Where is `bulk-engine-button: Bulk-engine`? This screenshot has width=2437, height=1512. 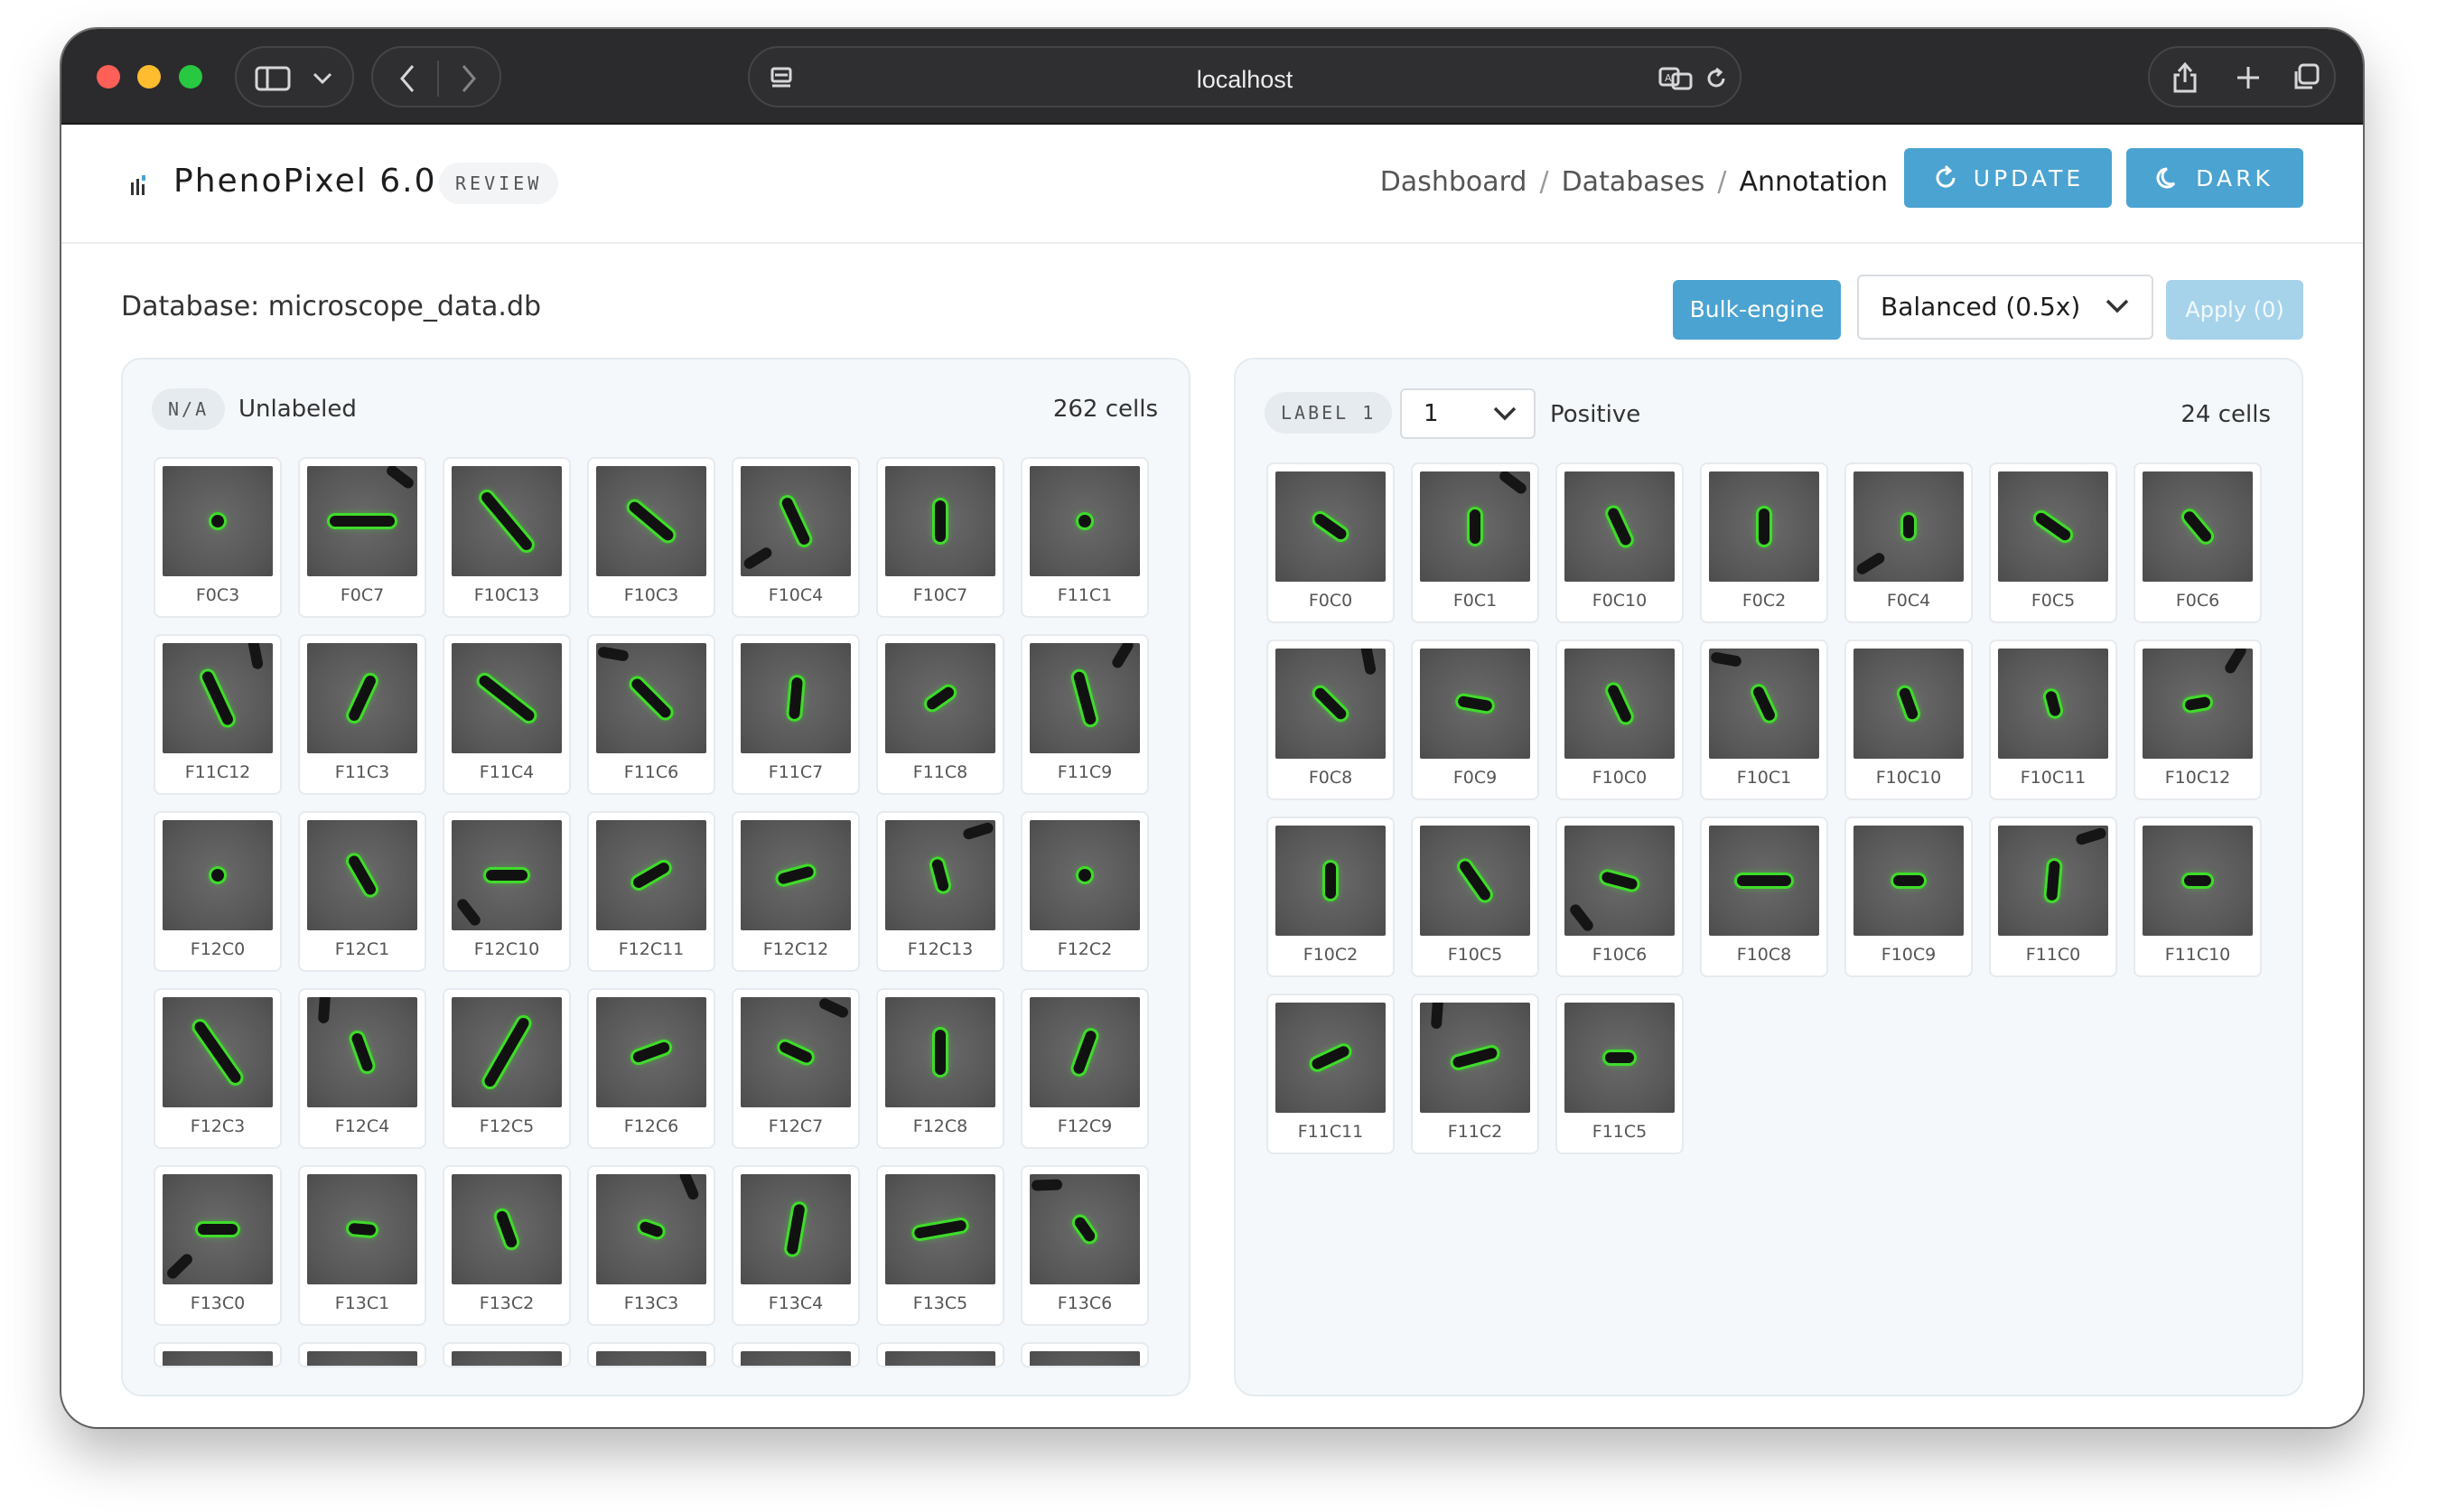 bulk-engine-button: Bulk-engine is located at coordinates (1757, 310).